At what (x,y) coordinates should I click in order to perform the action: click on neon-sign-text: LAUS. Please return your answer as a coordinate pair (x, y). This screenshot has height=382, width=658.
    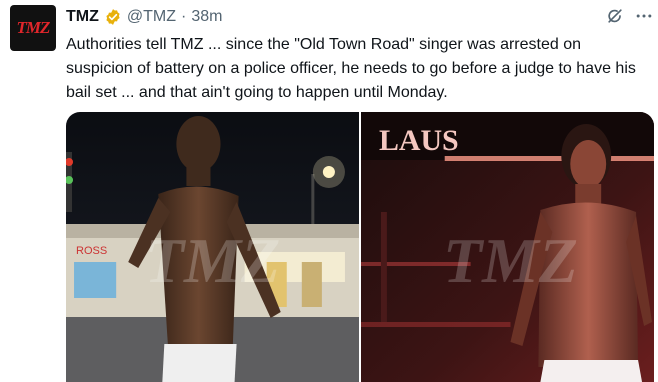
    Looking at the image, I should click on (419, 140).